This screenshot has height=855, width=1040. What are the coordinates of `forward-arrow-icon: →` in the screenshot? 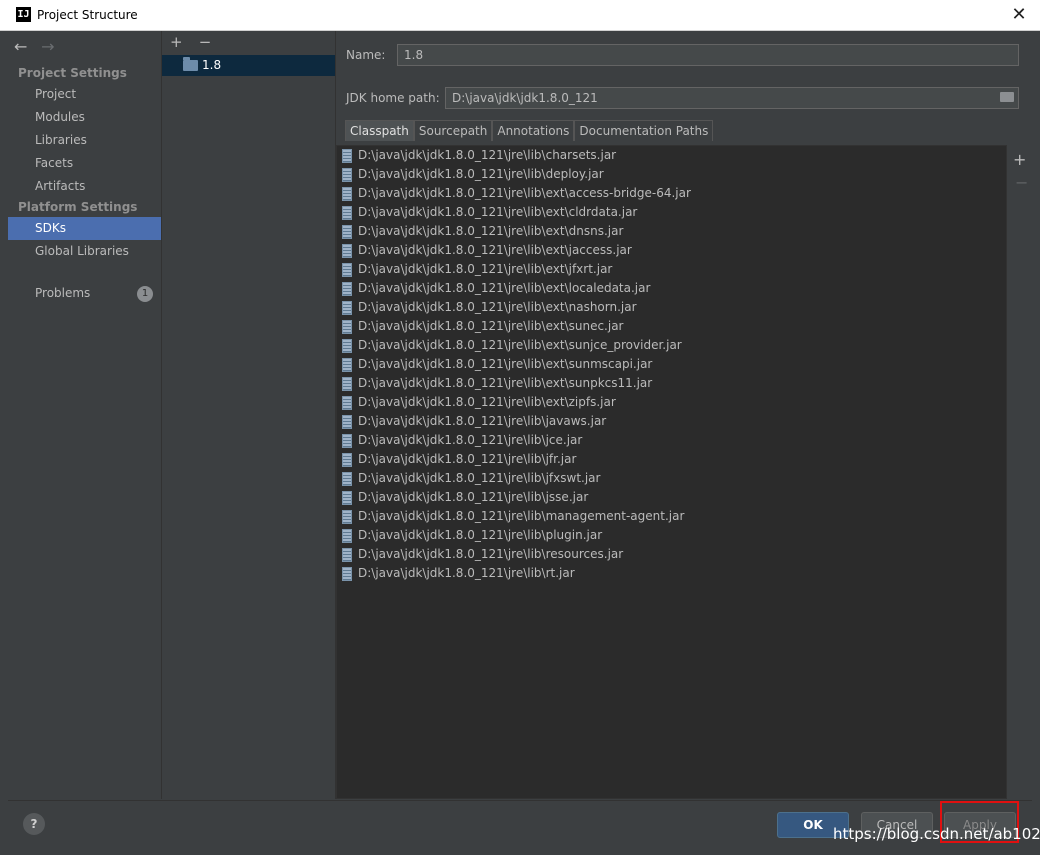 It's located at (52, 46).